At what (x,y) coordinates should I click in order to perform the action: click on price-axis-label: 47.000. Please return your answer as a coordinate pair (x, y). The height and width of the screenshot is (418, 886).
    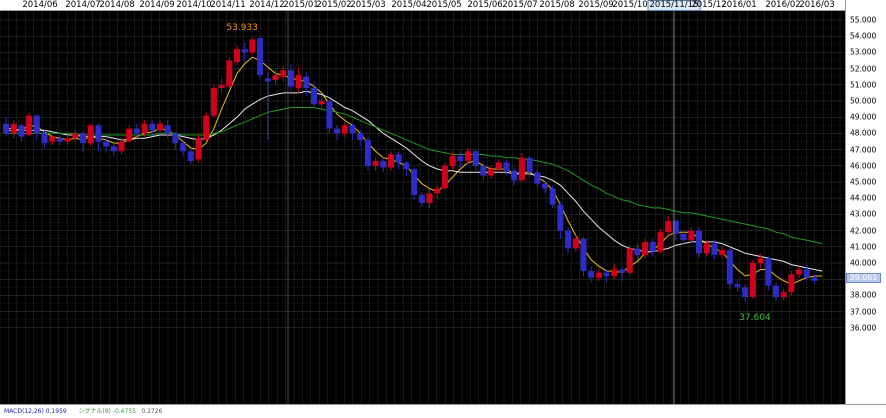
    Looking at the image, I should click on (863, 150).